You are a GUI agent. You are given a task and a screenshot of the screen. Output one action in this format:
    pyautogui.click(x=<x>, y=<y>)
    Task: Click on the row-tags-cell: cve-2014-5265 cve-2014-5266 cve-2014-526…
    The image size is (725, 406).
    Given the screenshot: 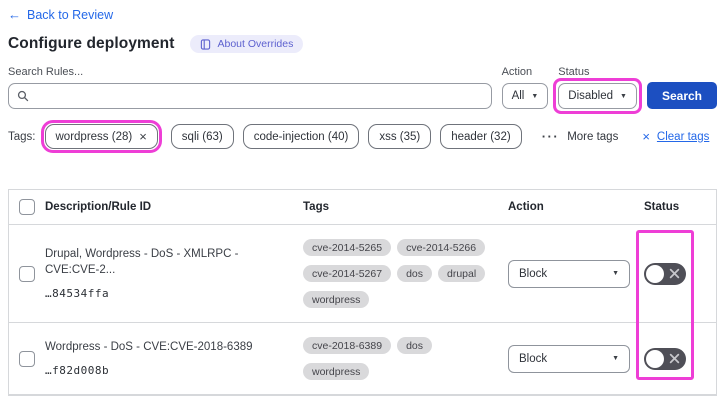 What is the action you would take?
    pyautogui.click(x=405, y=273)
    